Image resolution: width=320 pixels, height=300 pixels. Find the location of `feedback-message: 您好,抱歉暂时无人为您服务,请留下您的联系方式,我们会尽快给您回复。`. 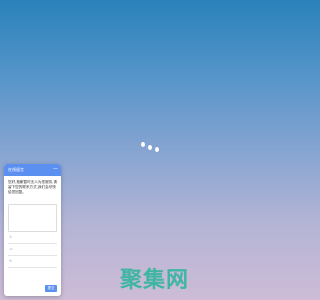

feedback-message: 您好,抱歉暂时无人为您服务,请留下您的联系方式,我们会尽快给您回复。 is located at coordinates (33, 187).